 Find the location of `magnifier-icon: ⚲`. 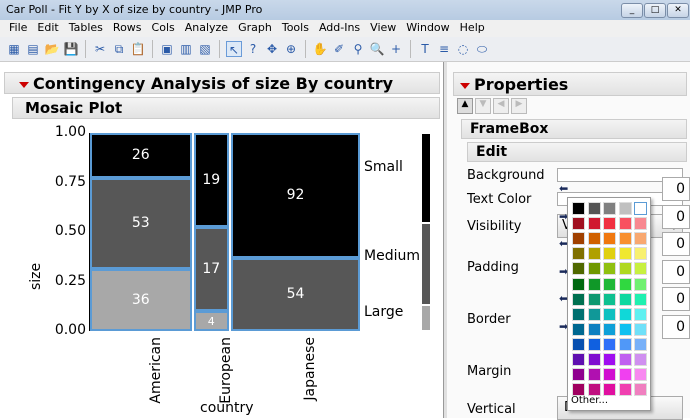

magnifier-icon: ⚲ is located at coordinates (358, 49).